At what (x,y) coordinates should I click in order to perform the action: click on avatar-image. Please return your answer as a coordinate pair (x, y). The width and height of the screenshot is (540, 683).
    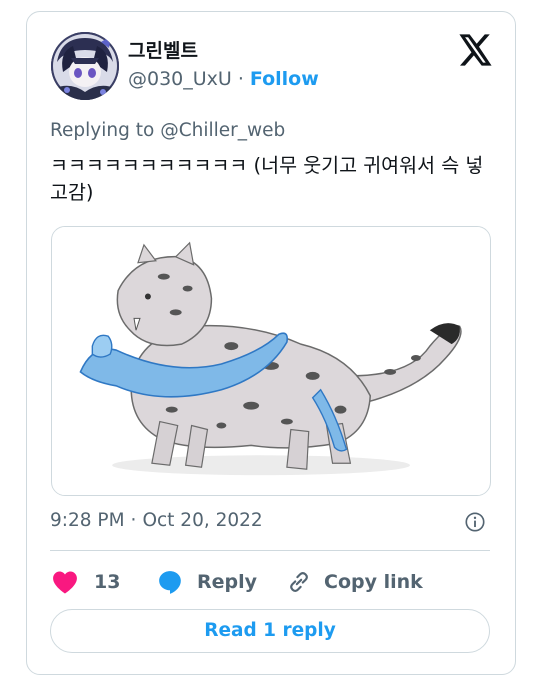
    Looking at the image, I should click on (85, 66).